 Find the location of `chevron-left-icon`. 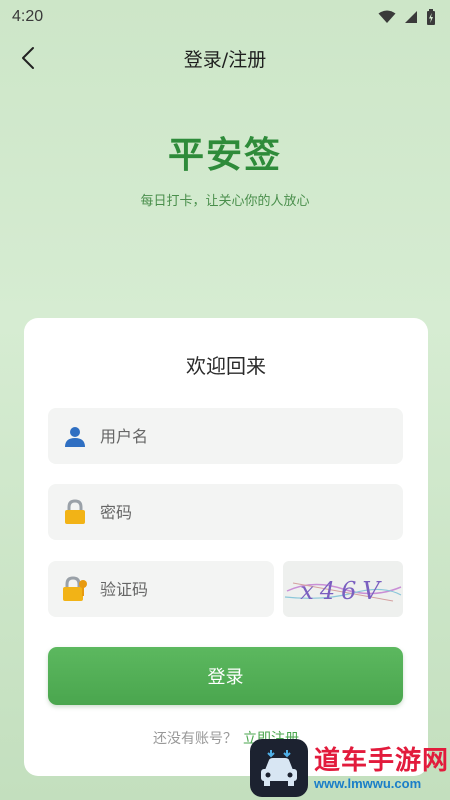

chevron-left-icon is located at coordinates (28, 58).